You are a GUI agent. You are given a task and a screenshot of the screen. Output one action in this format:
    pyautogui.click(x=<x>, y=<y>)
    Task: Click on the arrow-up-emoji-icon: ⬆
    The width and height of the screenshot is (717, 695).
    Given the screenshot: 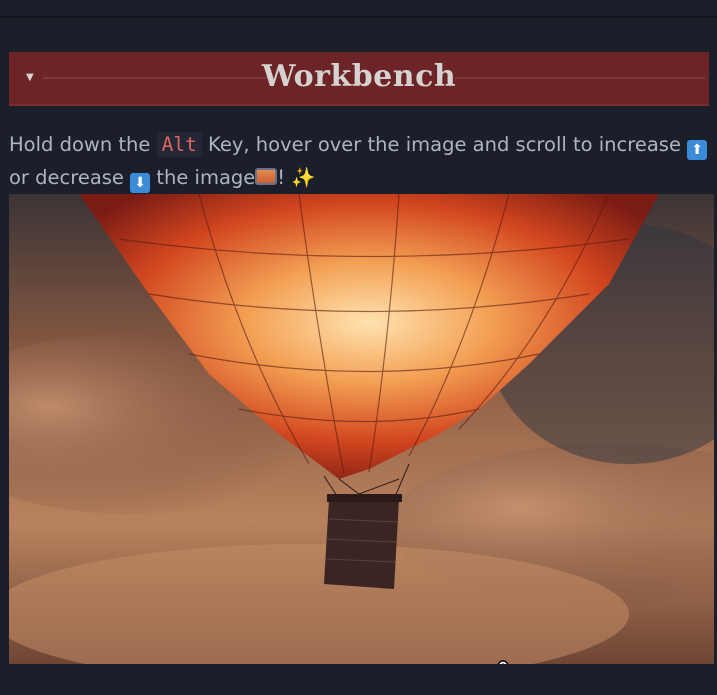 What is the action you would take?
    pyautogui.click(x=697, y=150)
    